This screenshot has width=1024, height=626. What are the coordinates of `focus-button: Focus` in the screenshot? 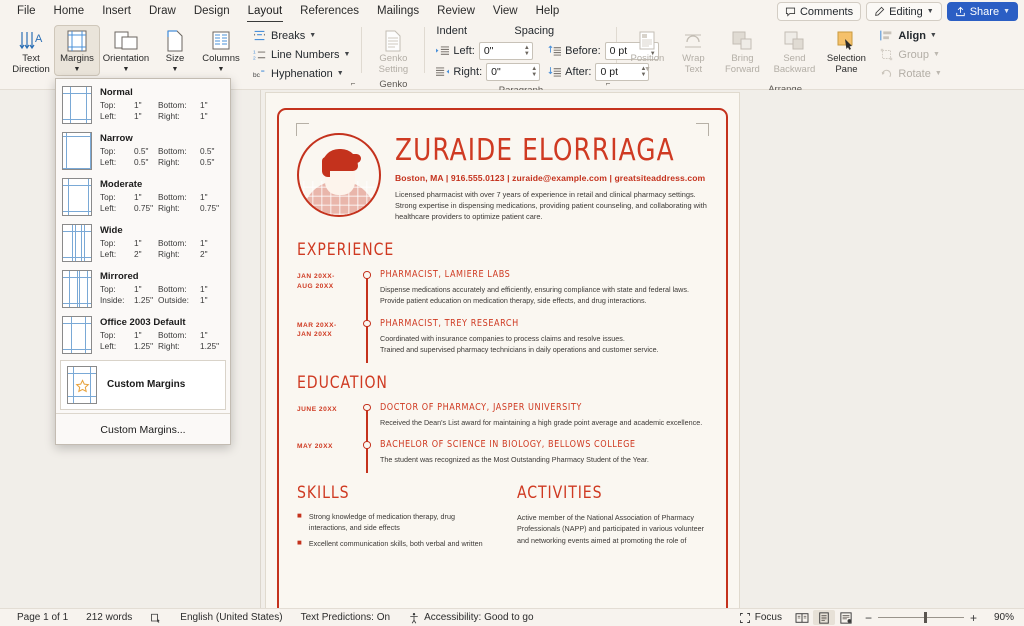 It's located at (760, 618).